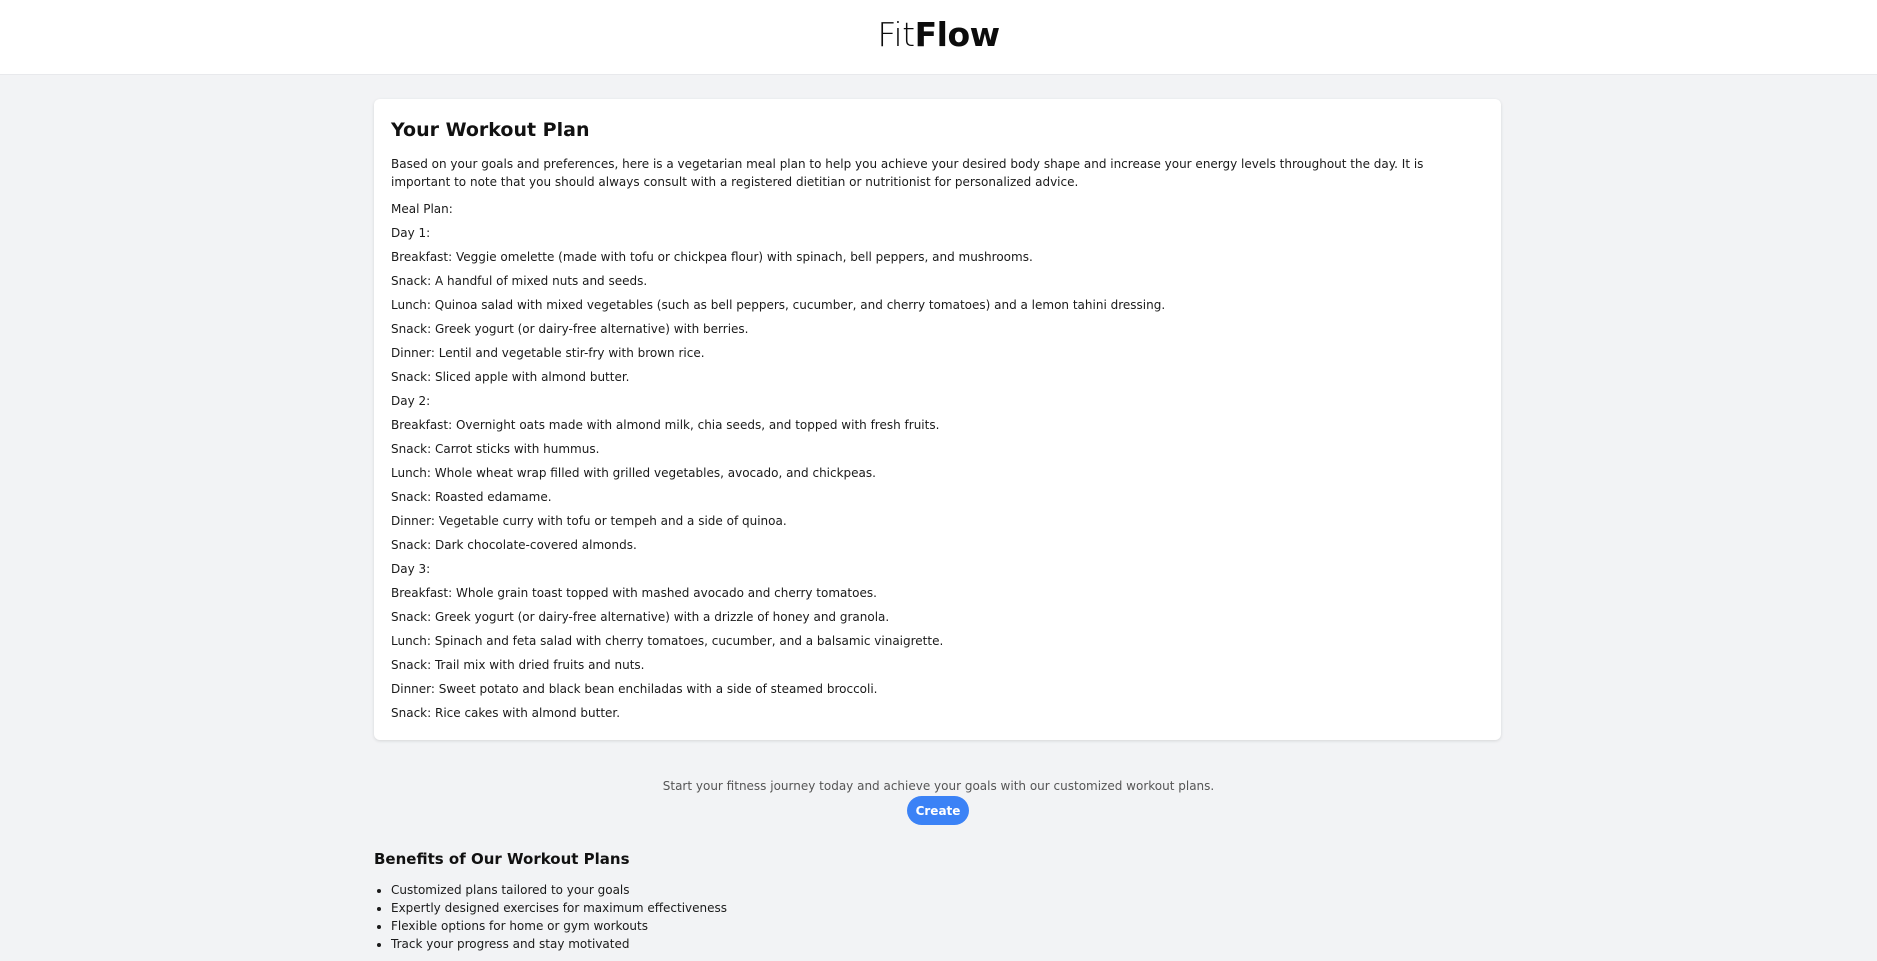 This screenshot has width=1877, height=961. I want to click on benefits-title: Benefits of Our Workout Plans, so click(502, 859).